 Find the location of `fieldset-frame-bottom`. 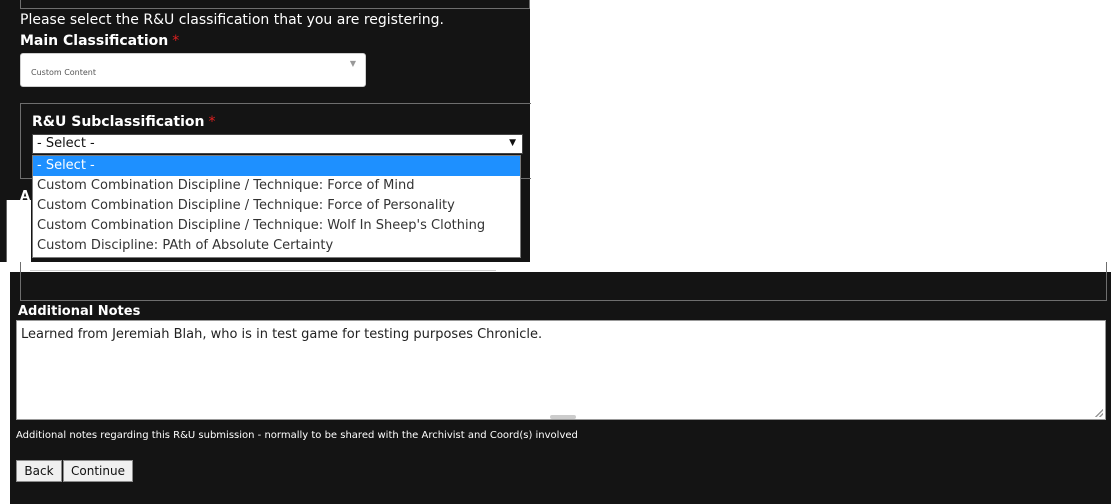

fieldset-frame-bottom is located at coordinates (563, 281).